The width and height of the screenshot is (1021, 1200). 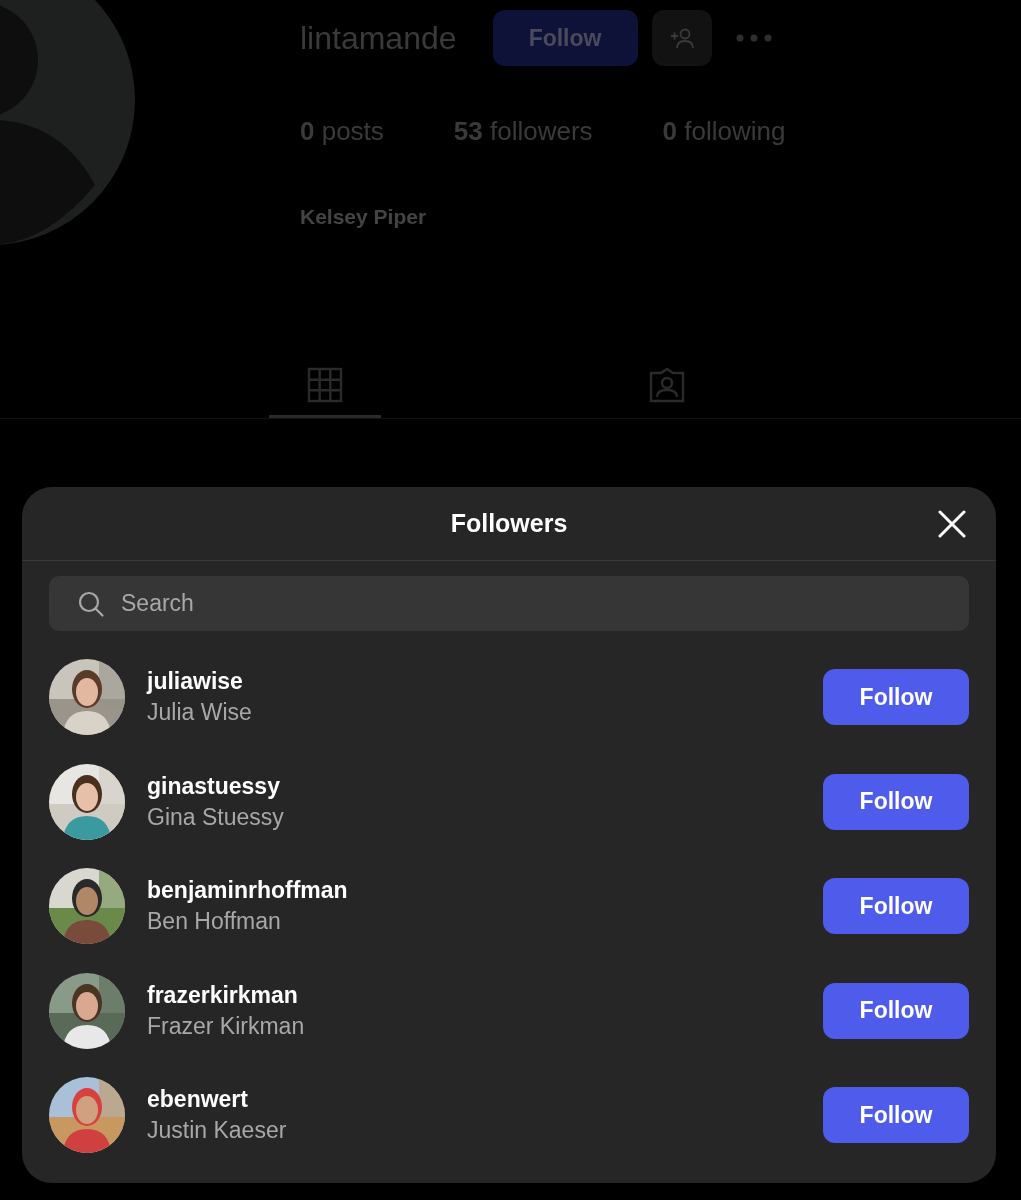 I want to click on add-person-icon, so click(x=681, y=38).